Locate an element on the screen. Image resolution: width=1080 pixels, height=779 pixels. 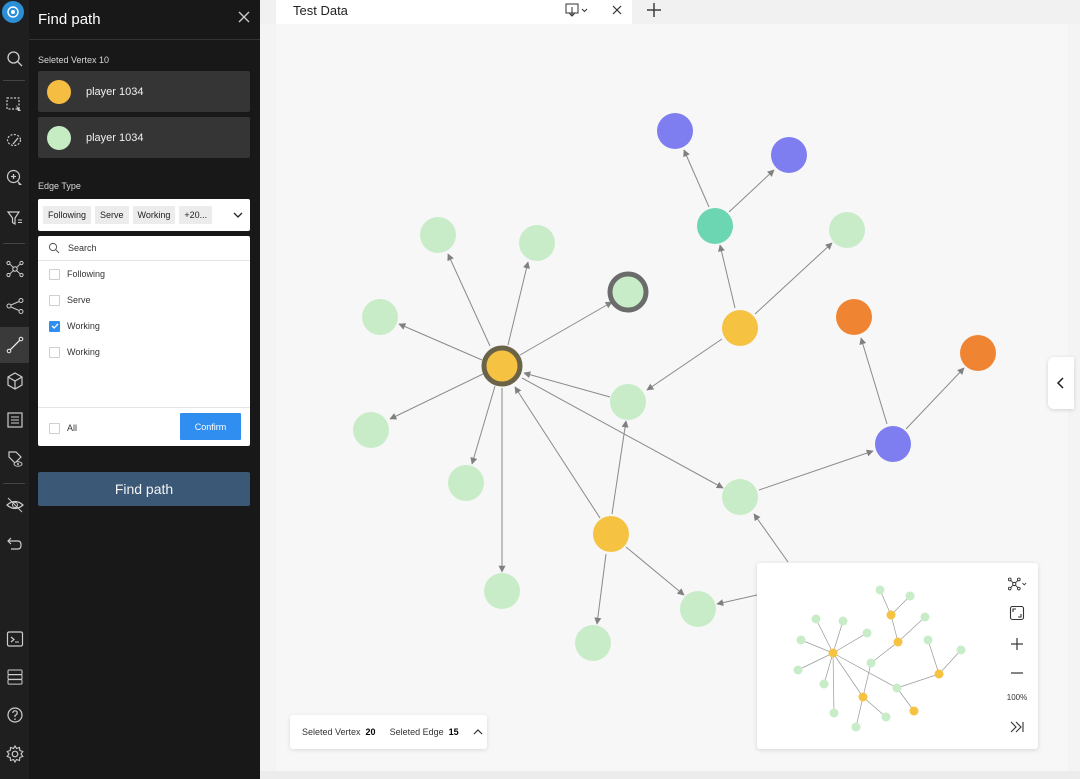
minimap-graph is located at coordinates (877, 656).